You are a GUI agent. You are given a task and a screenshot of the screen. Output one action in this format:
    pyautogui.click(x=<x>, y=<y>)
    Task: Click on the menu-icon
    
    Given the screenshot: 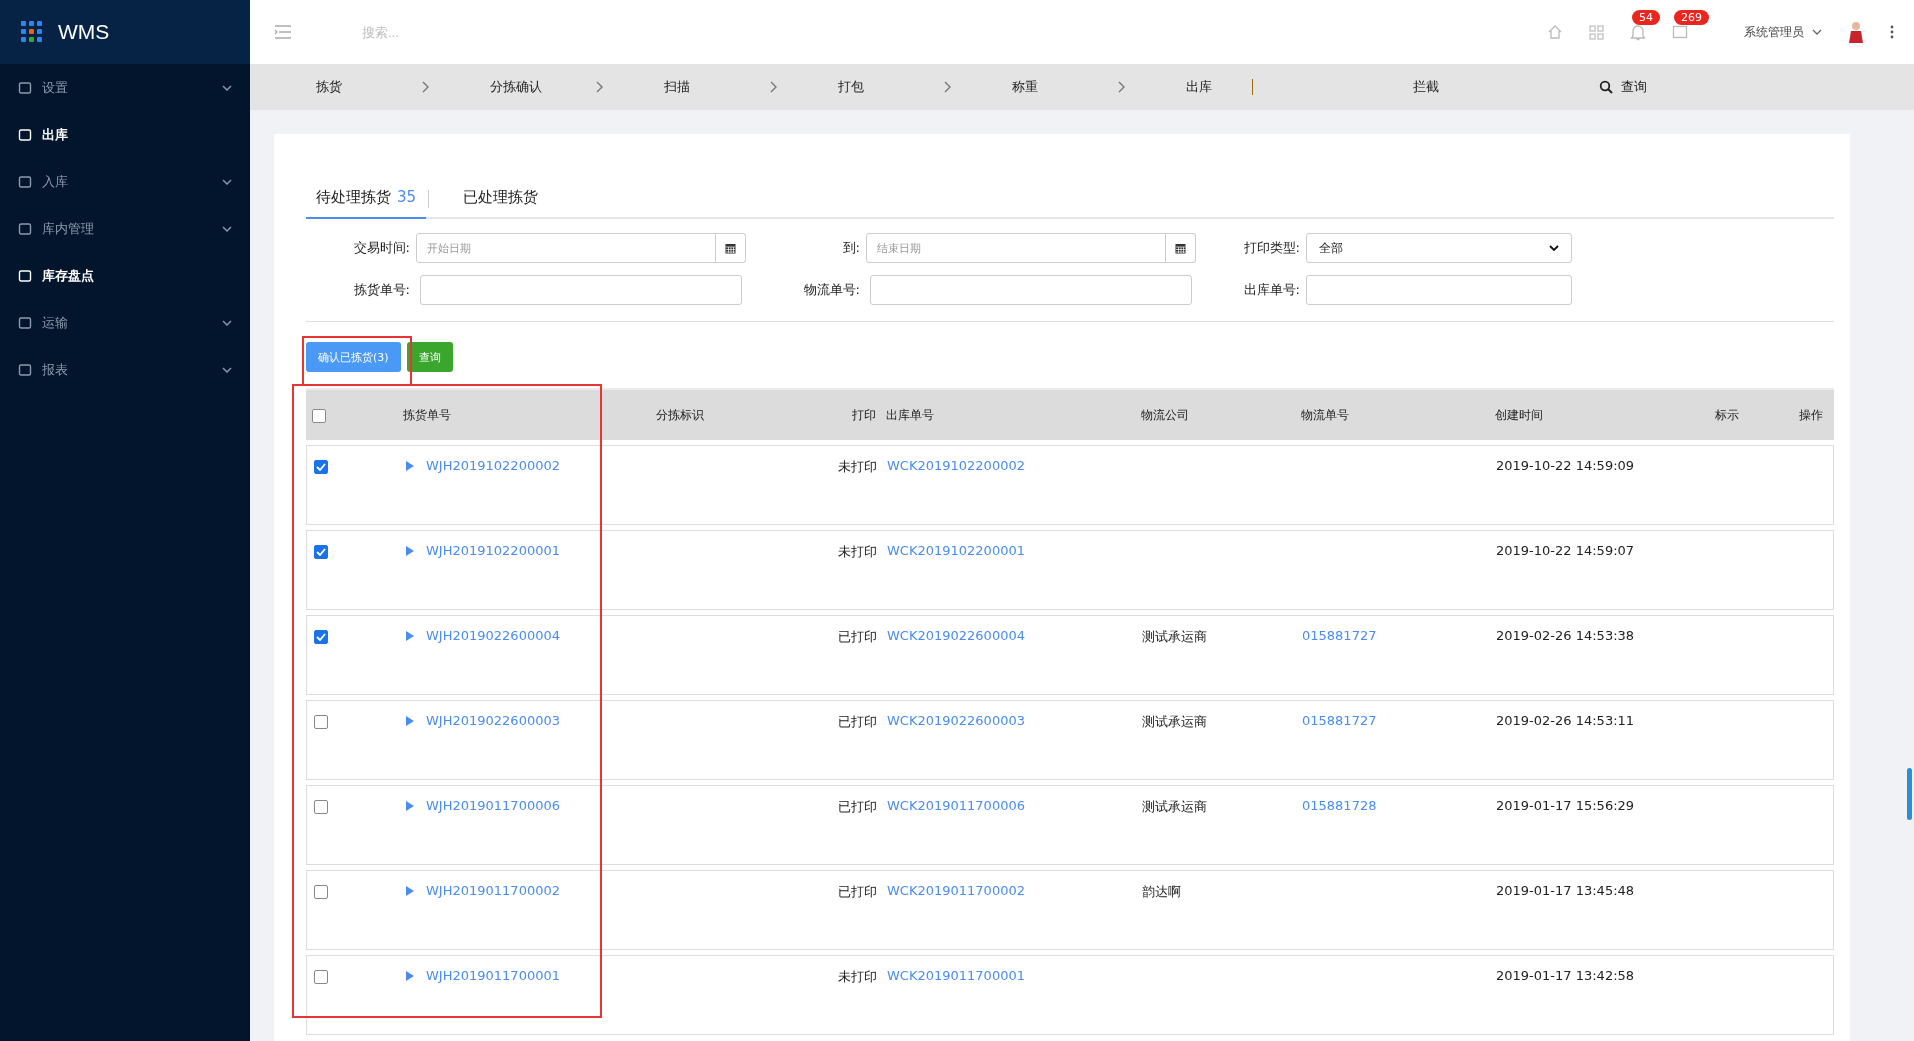 What is the action you would take?
    pyautogui.click(x=283, y=32)
    